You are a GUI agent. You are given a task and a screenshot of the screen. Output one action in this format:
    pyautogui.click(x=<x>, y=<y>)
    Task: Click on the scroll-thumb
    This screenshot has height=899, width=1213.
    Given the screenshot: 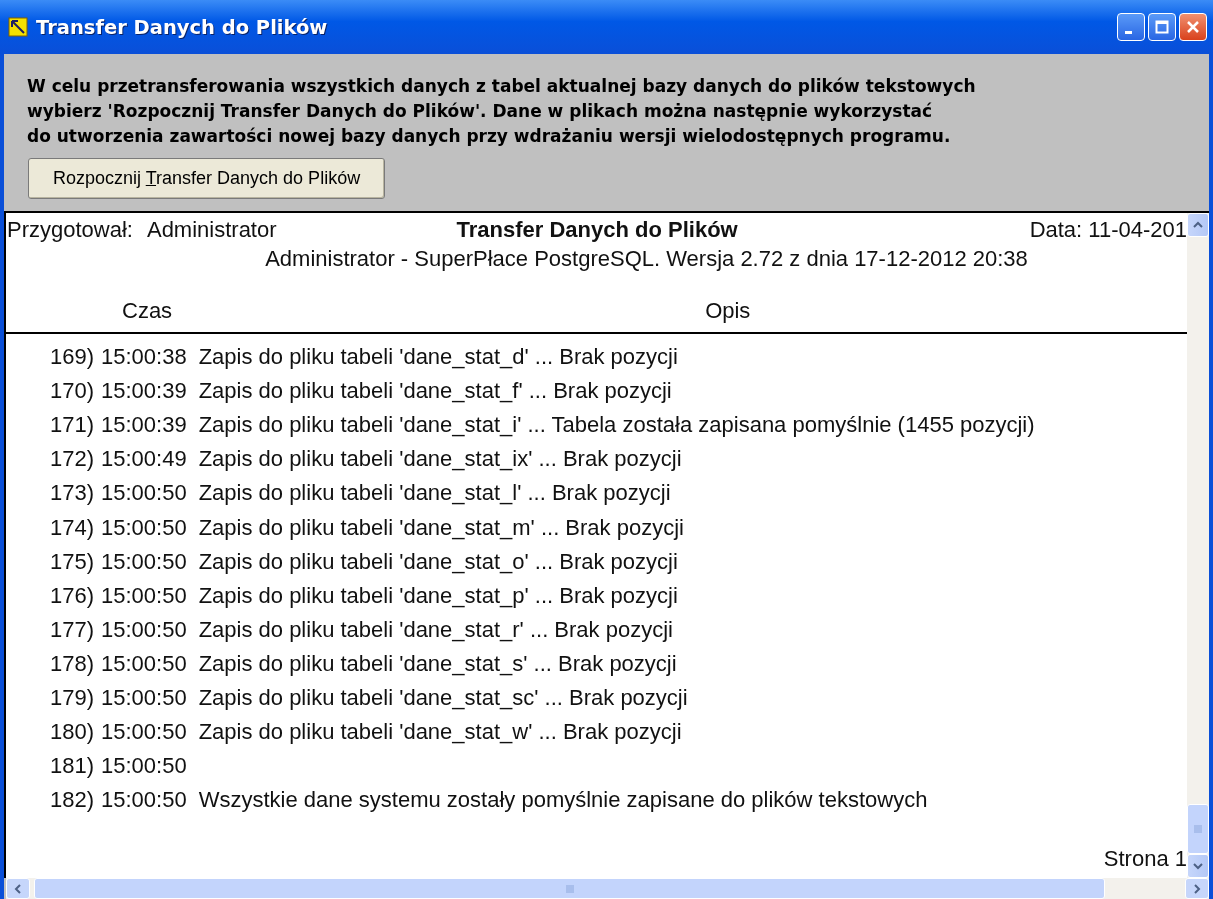 What is the action you would take?
    pyautogui.click(x=1198, y=829)
    